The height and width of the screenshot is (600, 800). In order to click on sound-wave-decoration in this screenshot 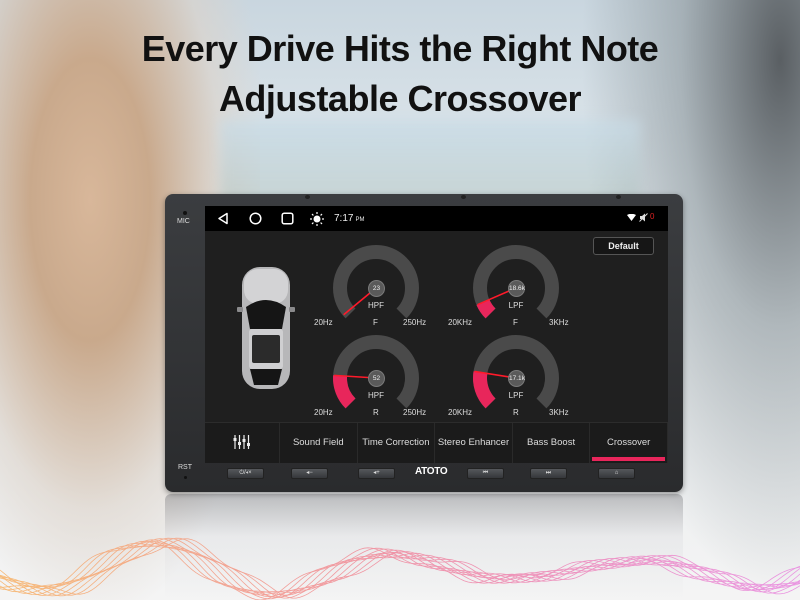, I will do `click(400, 568)`.